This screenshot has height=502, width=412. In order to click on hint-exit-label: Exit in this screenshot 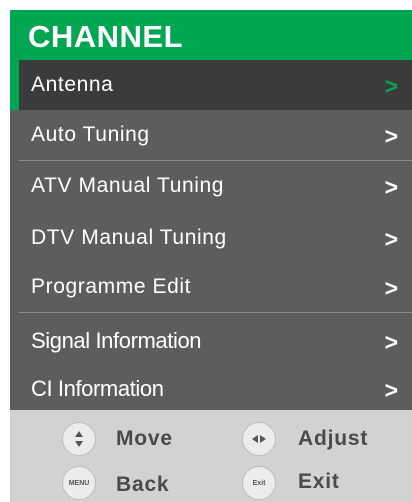, I will do `click(319, 481)`.